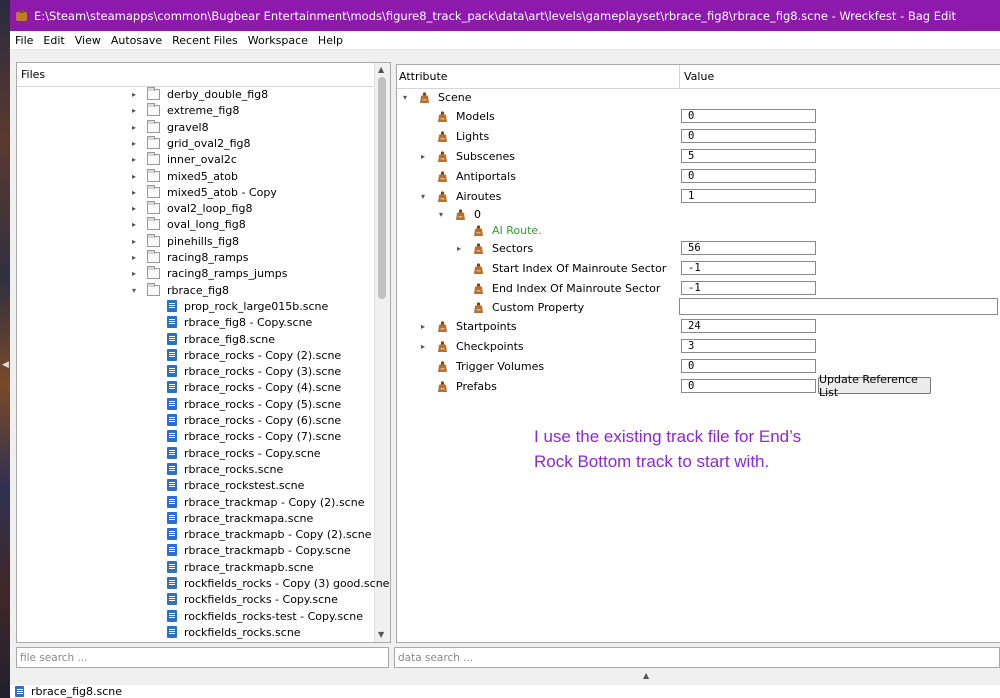  I want to click on attribute-row: ▾ 0, so click(460, 214).